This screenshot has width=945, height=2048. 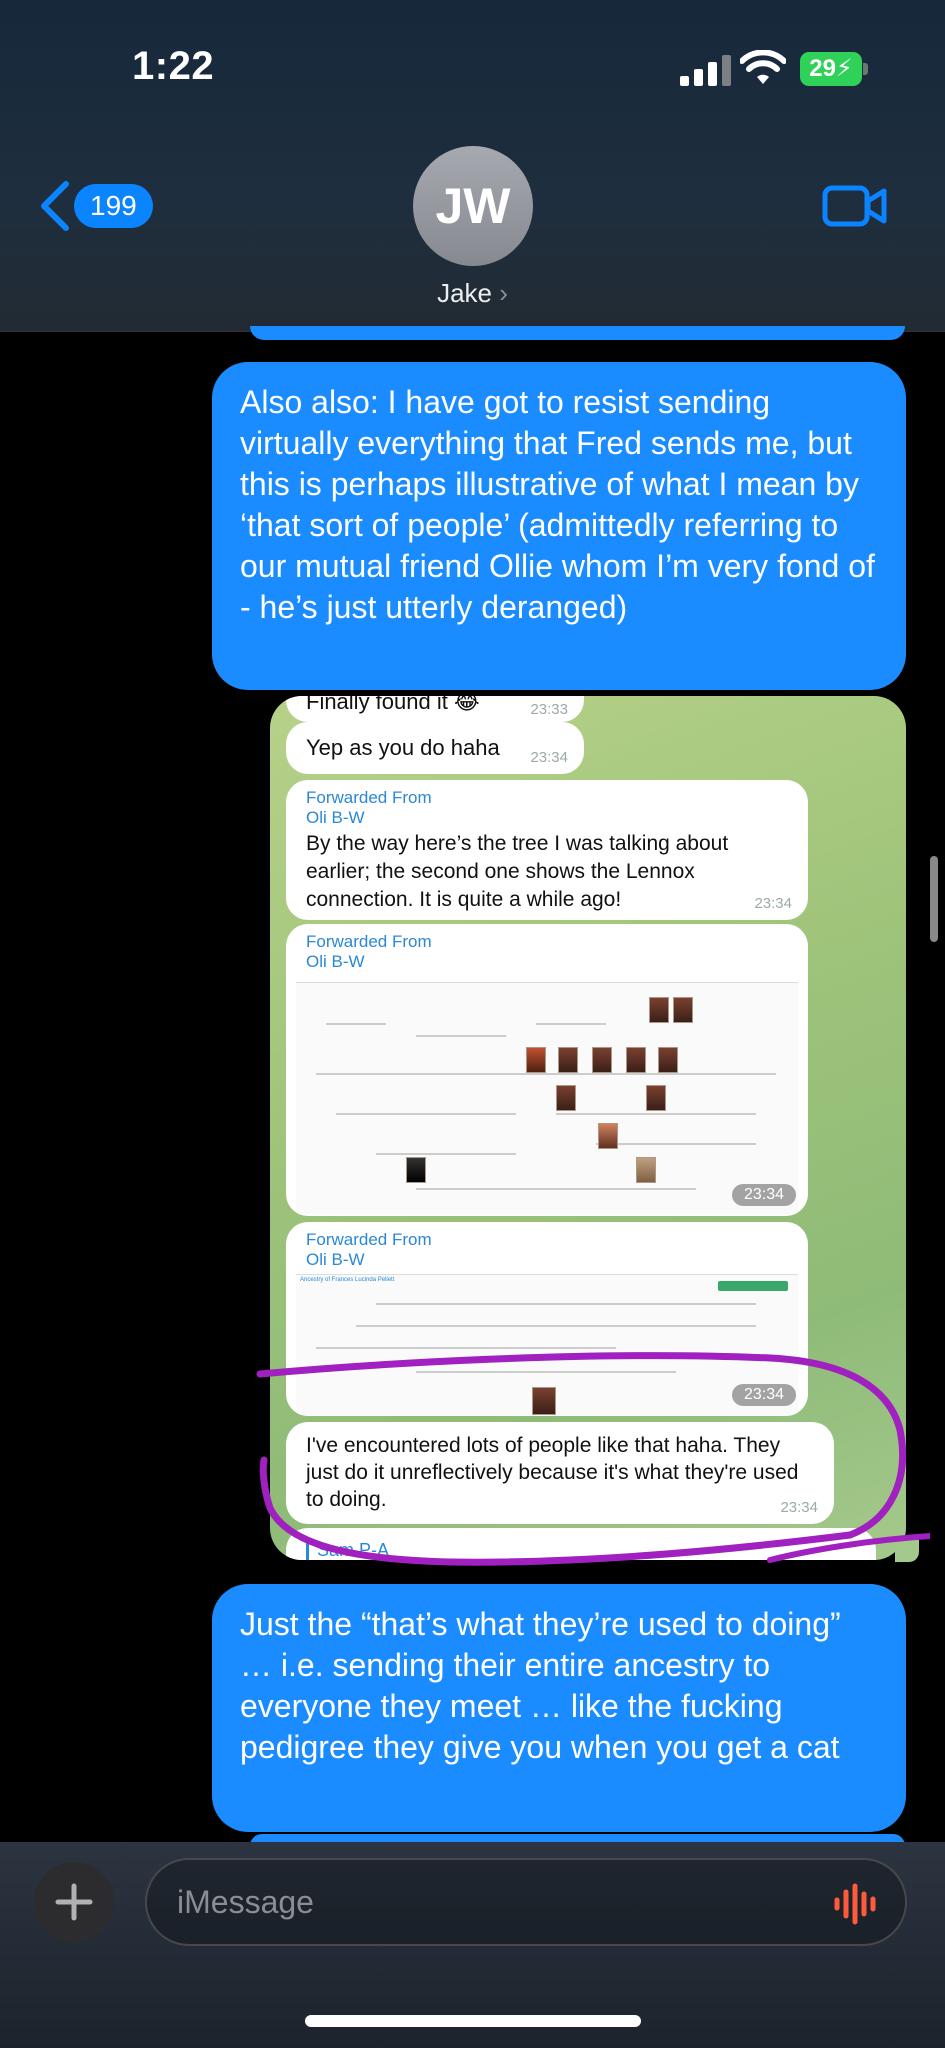 I want to click on contact-name-label: Jake, so click(x=464, y=293).